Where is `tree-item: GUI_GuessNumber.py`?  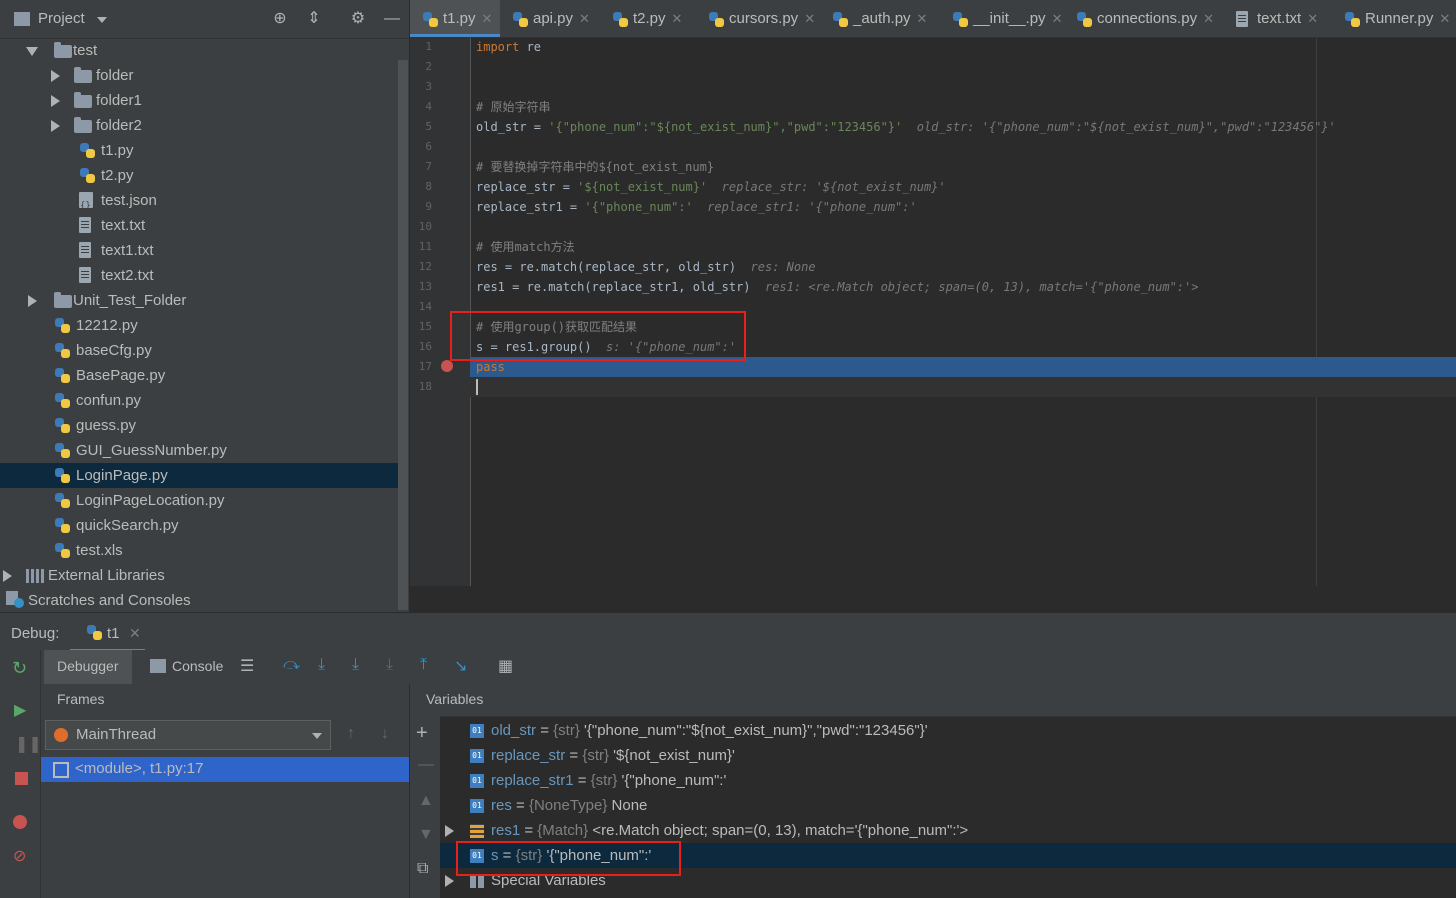 tree-item: GUI_GuessNumber.py is located at coordinates (200, 450).